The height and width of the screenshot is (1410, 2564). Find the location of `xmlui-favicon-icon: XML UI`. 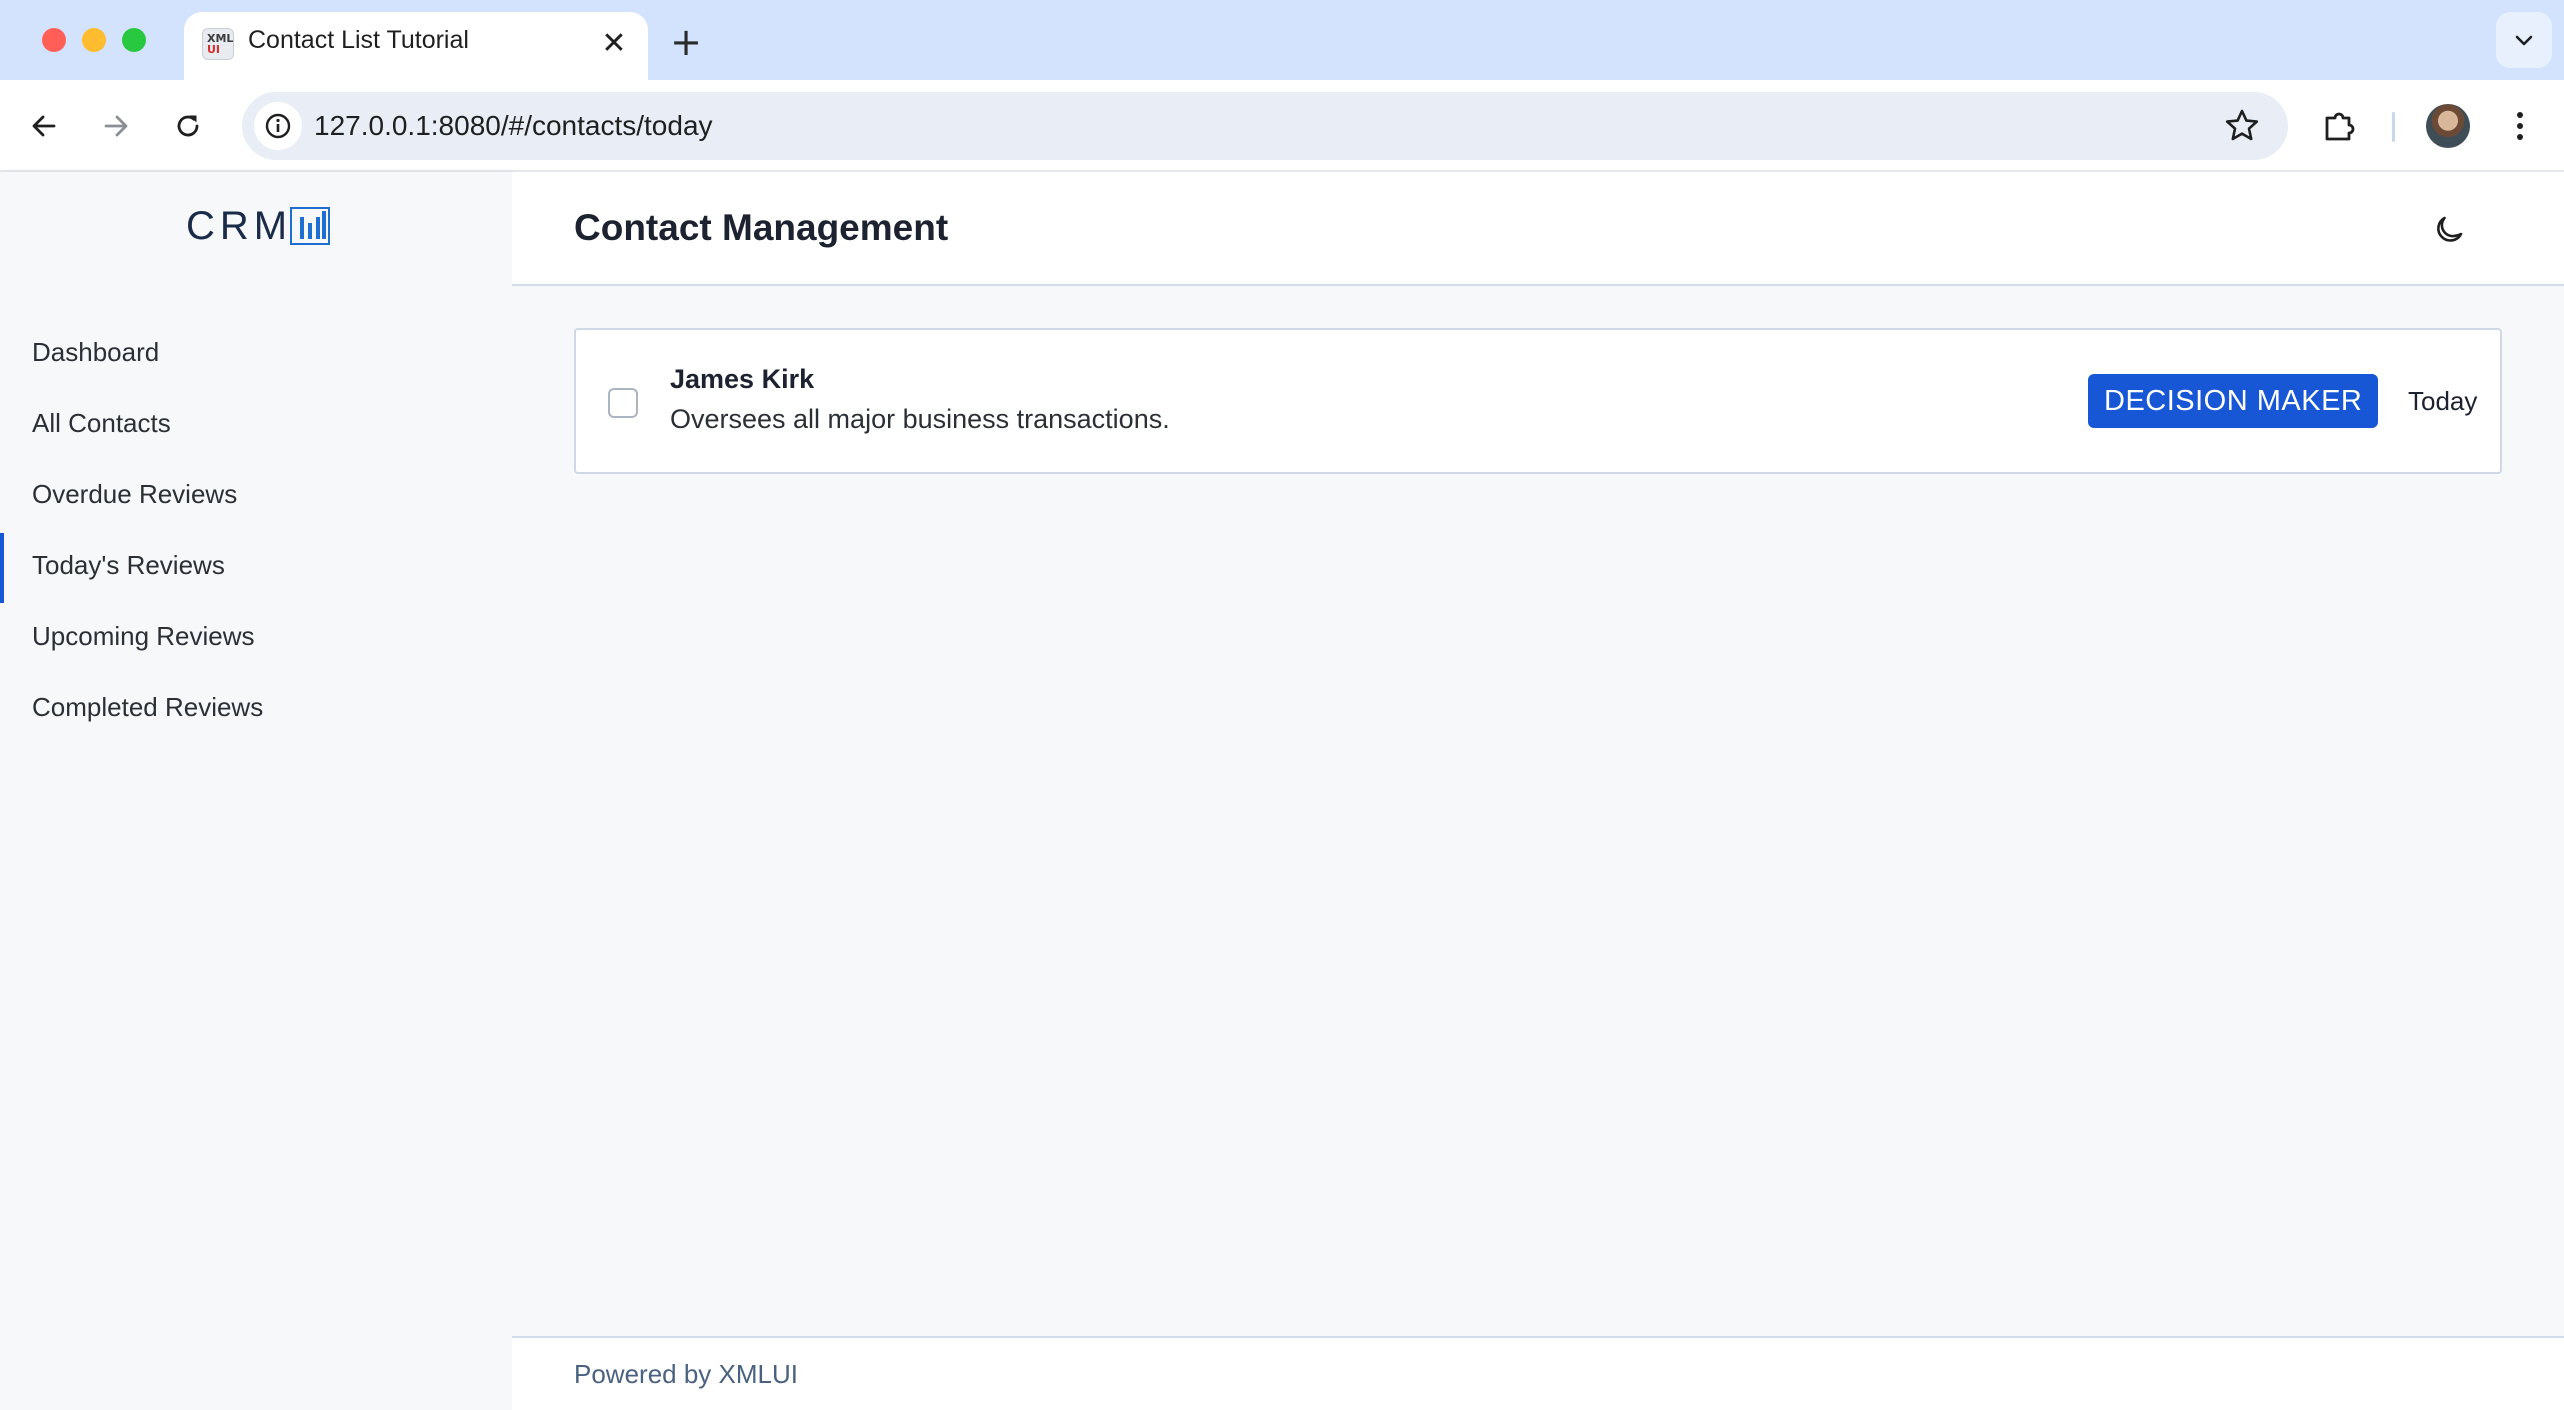

xmlui-favicon-icon: XML UI is located at coordinates (218, 44).